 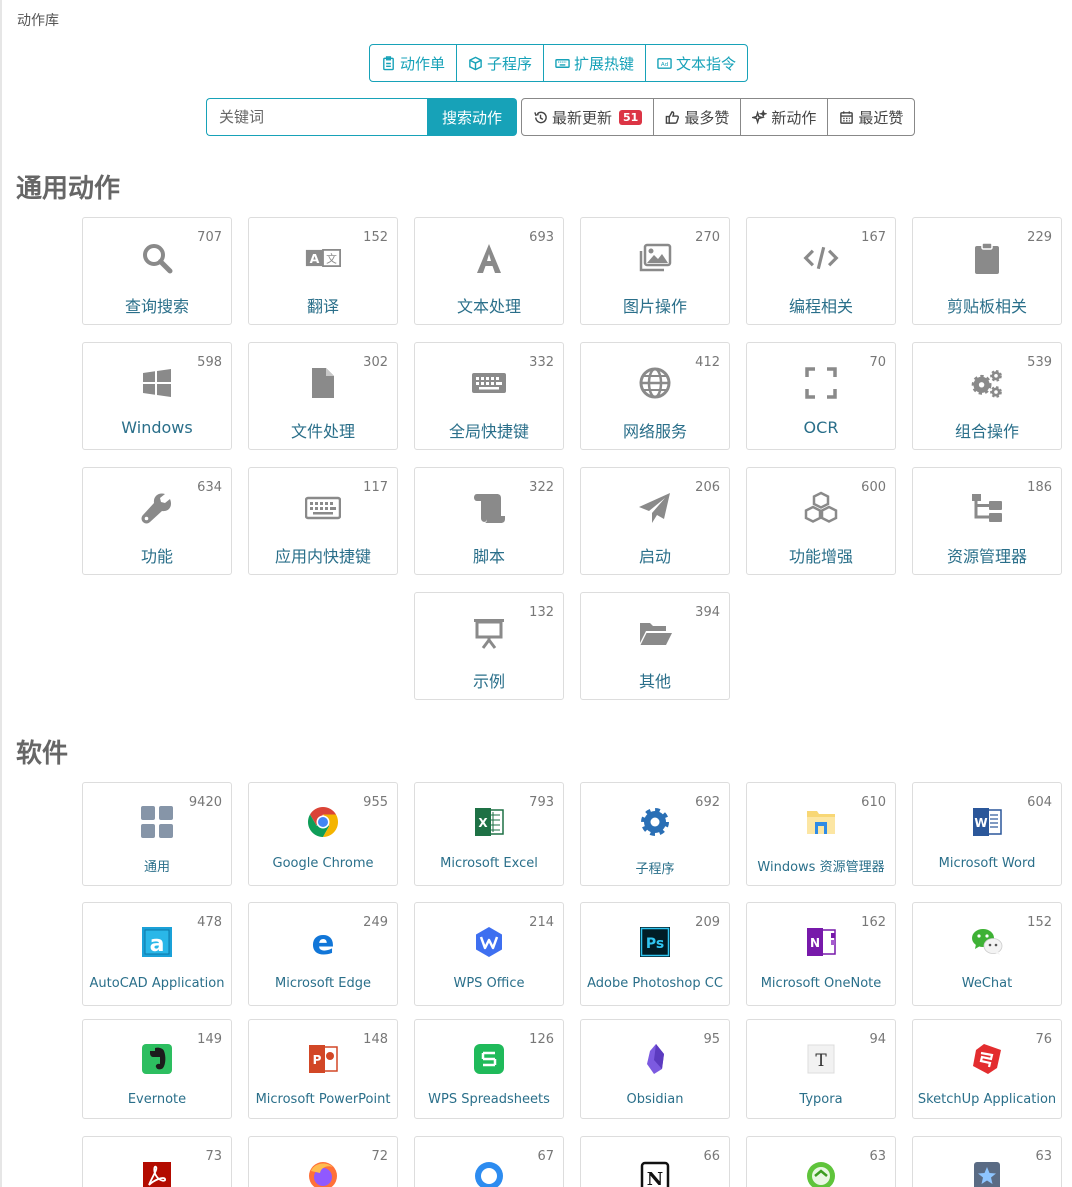 I want to click on software-card-autocad: 478 a AutoCAD Application, so click(x=157, y=954).